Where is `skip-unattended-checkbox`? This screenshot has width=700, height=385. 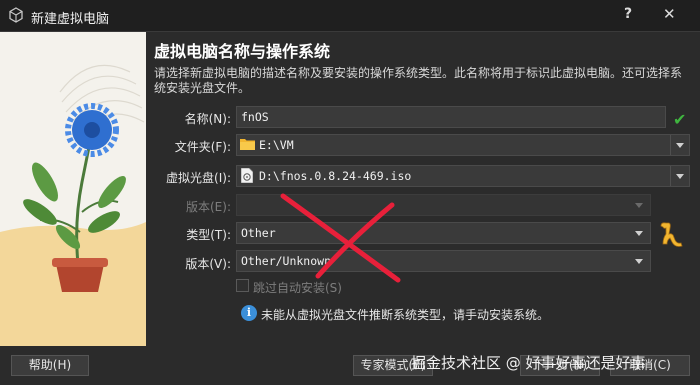
skip-unattended-checkbox is located at coordinates (242, 285).